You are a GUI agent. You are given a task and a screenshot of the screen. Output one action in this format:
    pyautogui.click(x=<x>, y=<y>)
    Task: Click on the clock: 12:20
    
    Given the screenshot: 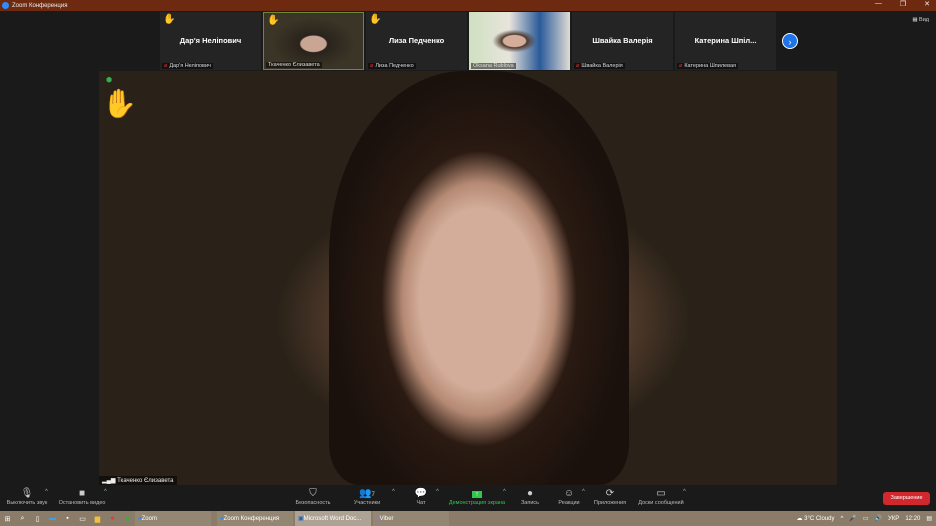 What is the action you would take?
    pyautogui.click(x=912, y=519)
    